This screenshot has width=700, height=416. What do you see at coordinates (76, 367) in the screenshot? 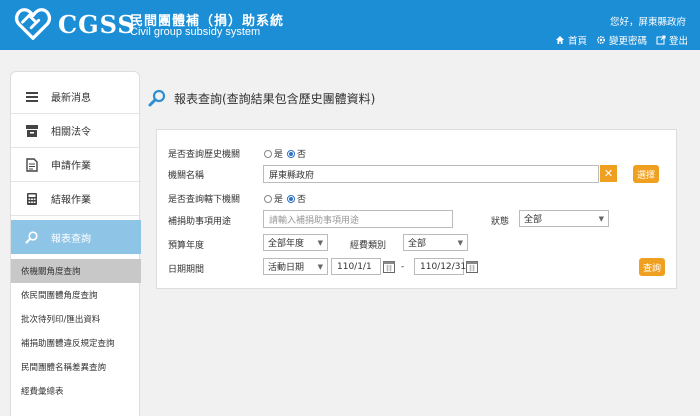
I see `subitem-name-difference: 民間團體名稱差異查詢` at bounding box center [76, 367].